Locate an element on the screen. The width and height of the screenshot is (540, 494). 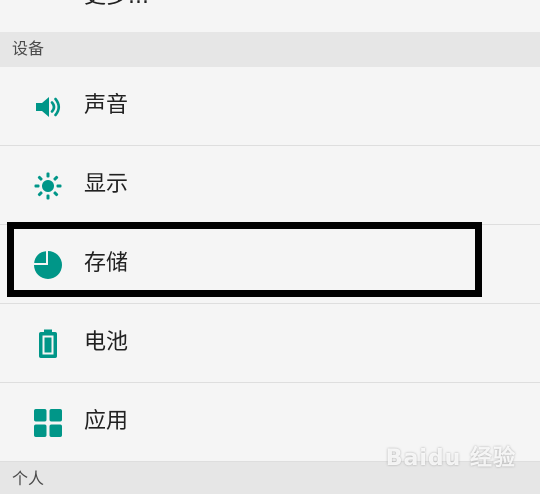
settings-item-apps-label: 应用 is located at coordinates (106, 421).